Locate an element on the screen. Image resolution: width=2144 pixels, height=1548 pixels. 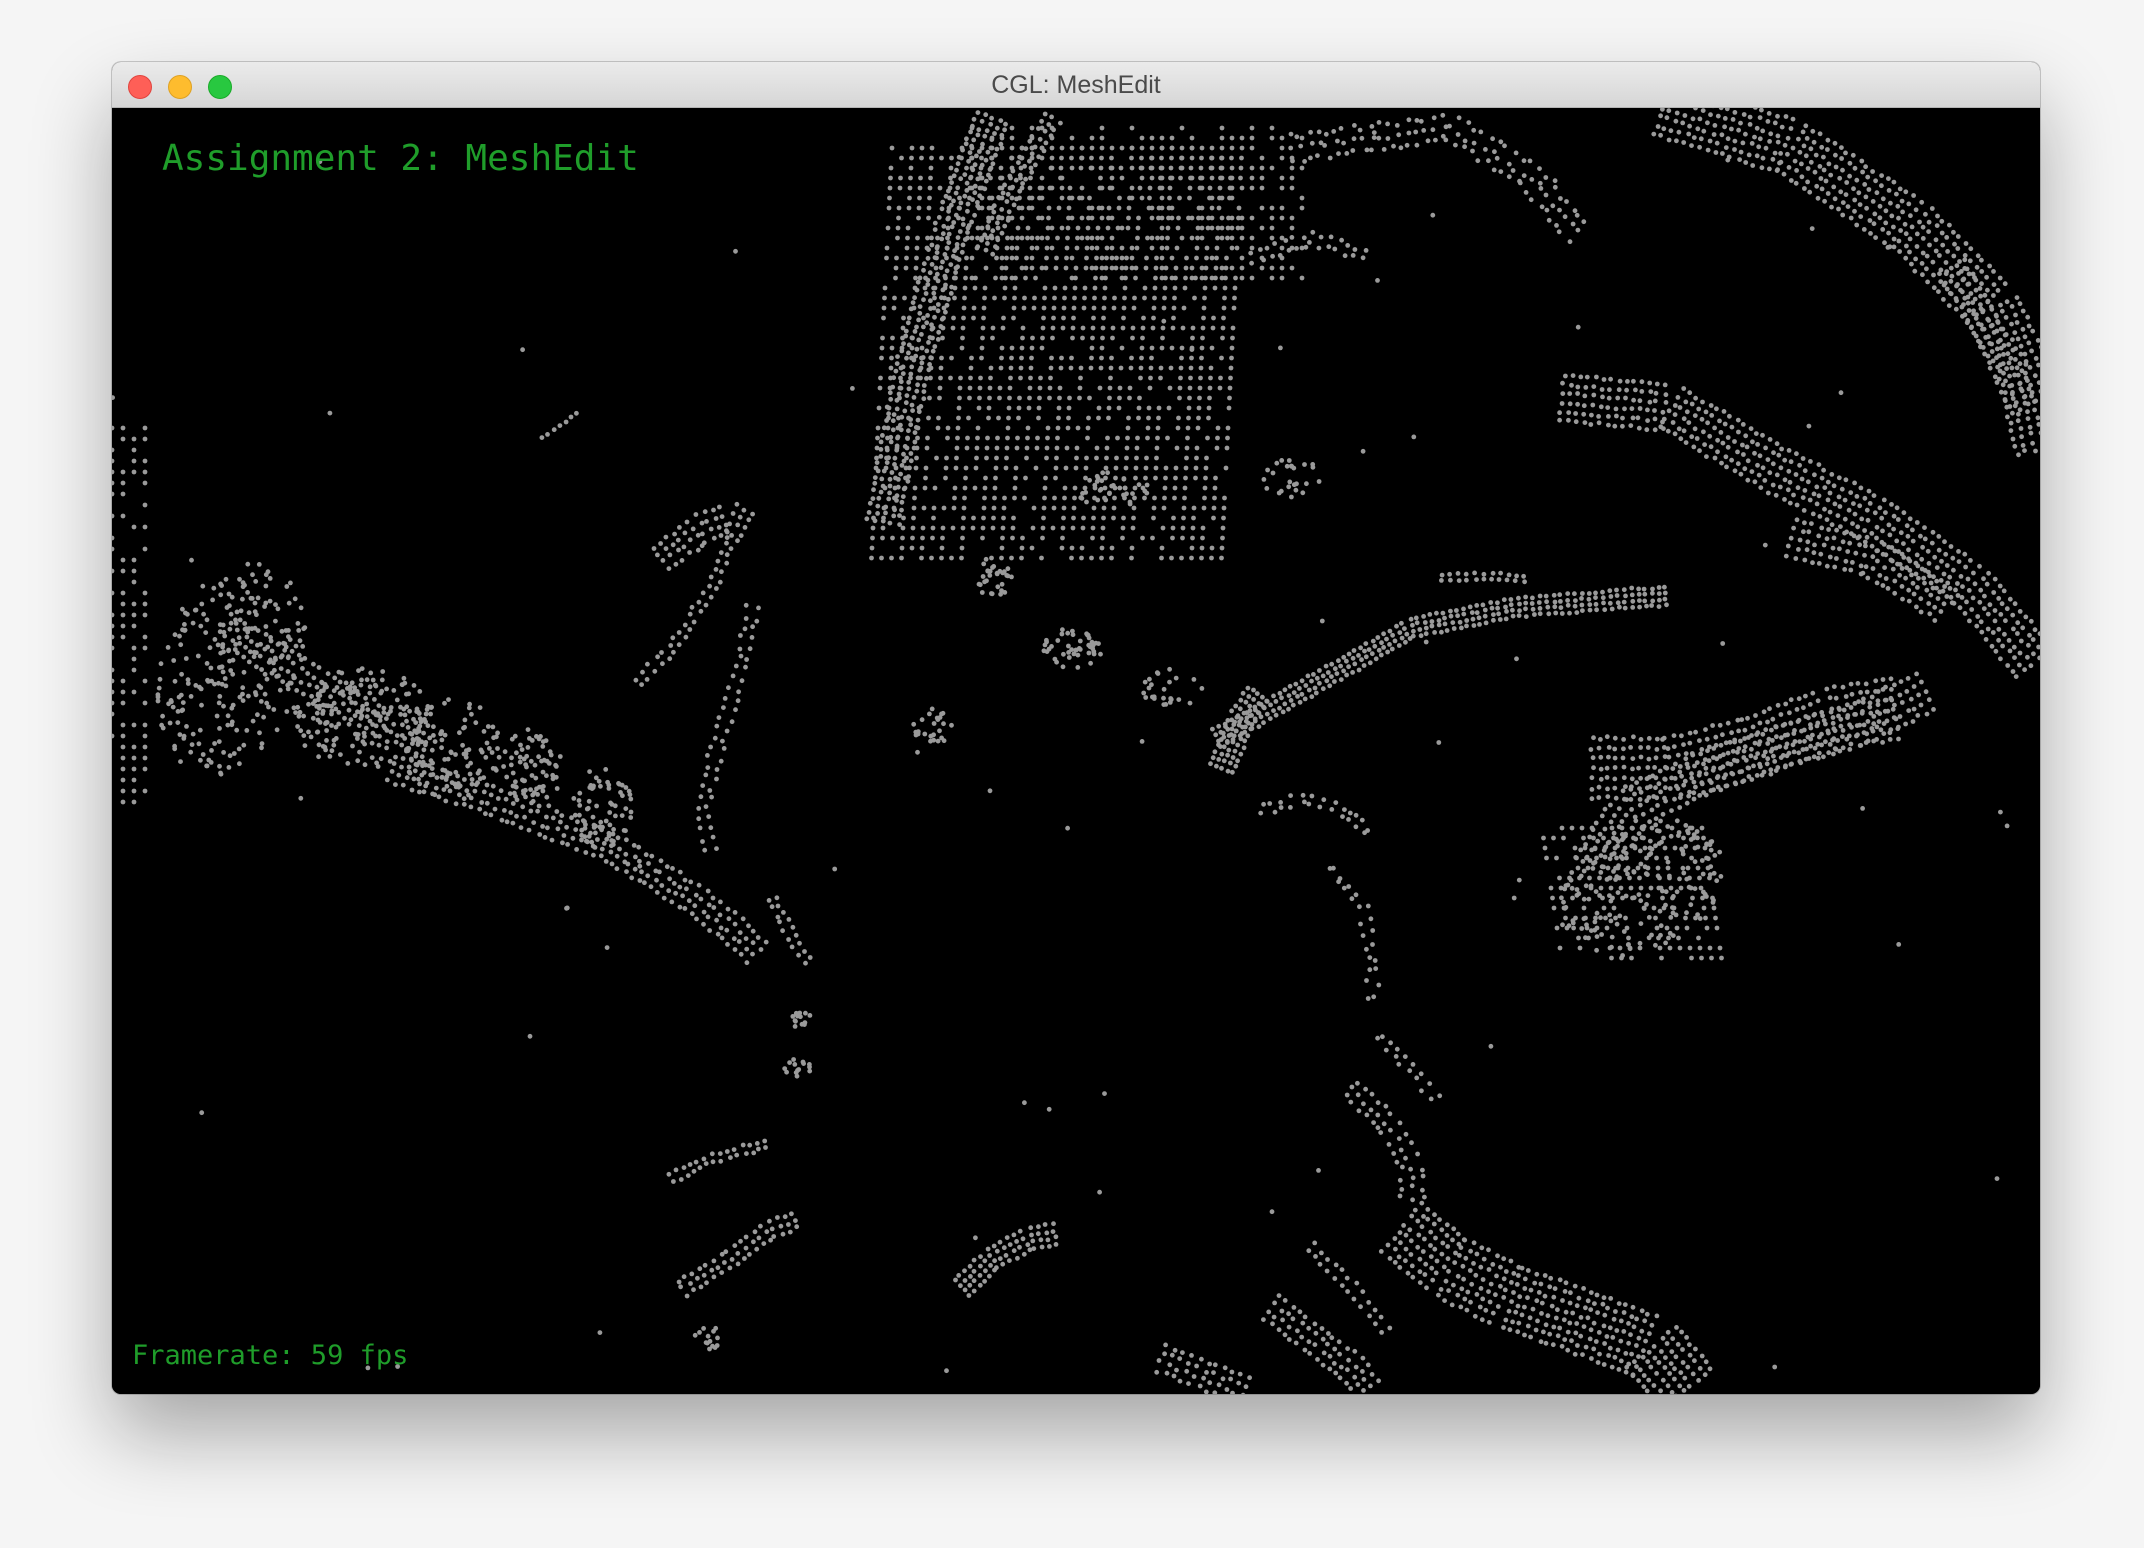
framerate-readout: Framerate: 59 fps is located at coordinates (270, 1355).